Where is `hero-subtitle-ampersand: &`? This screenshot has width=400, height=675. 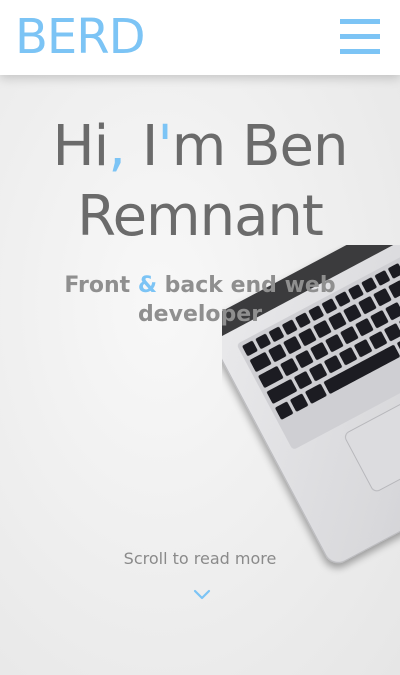 hero-subtitle-ampersand: & is located at coordinates (147, 285).